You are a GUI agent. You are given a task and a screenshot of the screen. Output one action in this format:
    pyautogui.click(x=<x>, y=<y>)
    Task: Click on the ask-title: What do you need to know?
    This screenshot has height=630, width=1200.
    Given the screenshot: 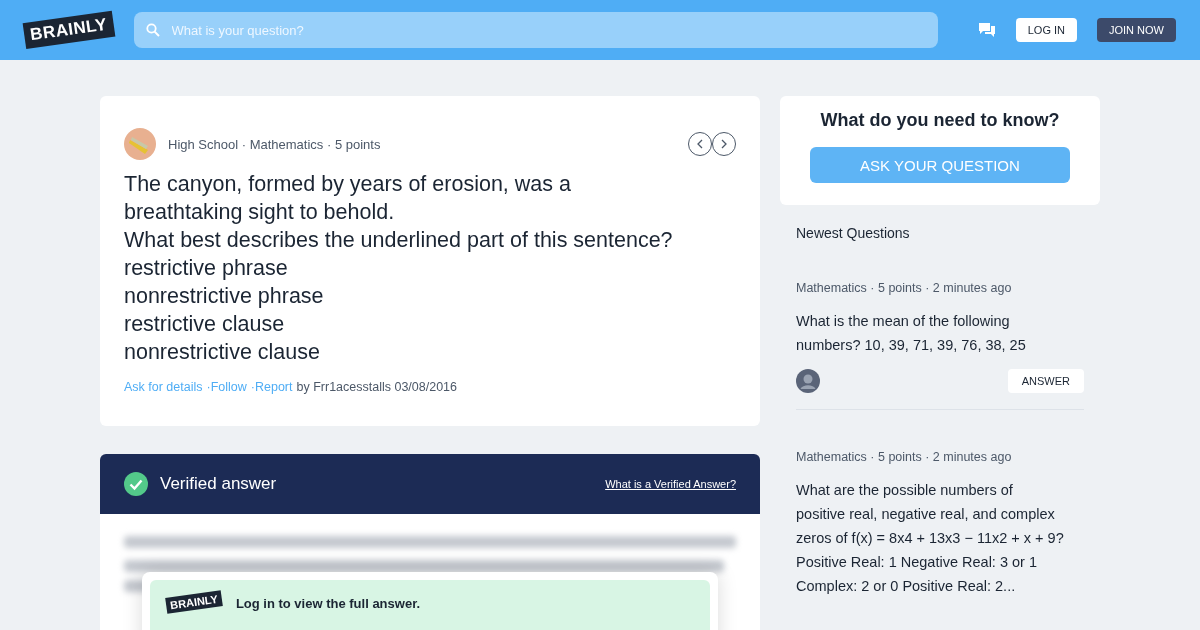 What is the action you would take?
    pyautogui.click(x=940, y=120)
    